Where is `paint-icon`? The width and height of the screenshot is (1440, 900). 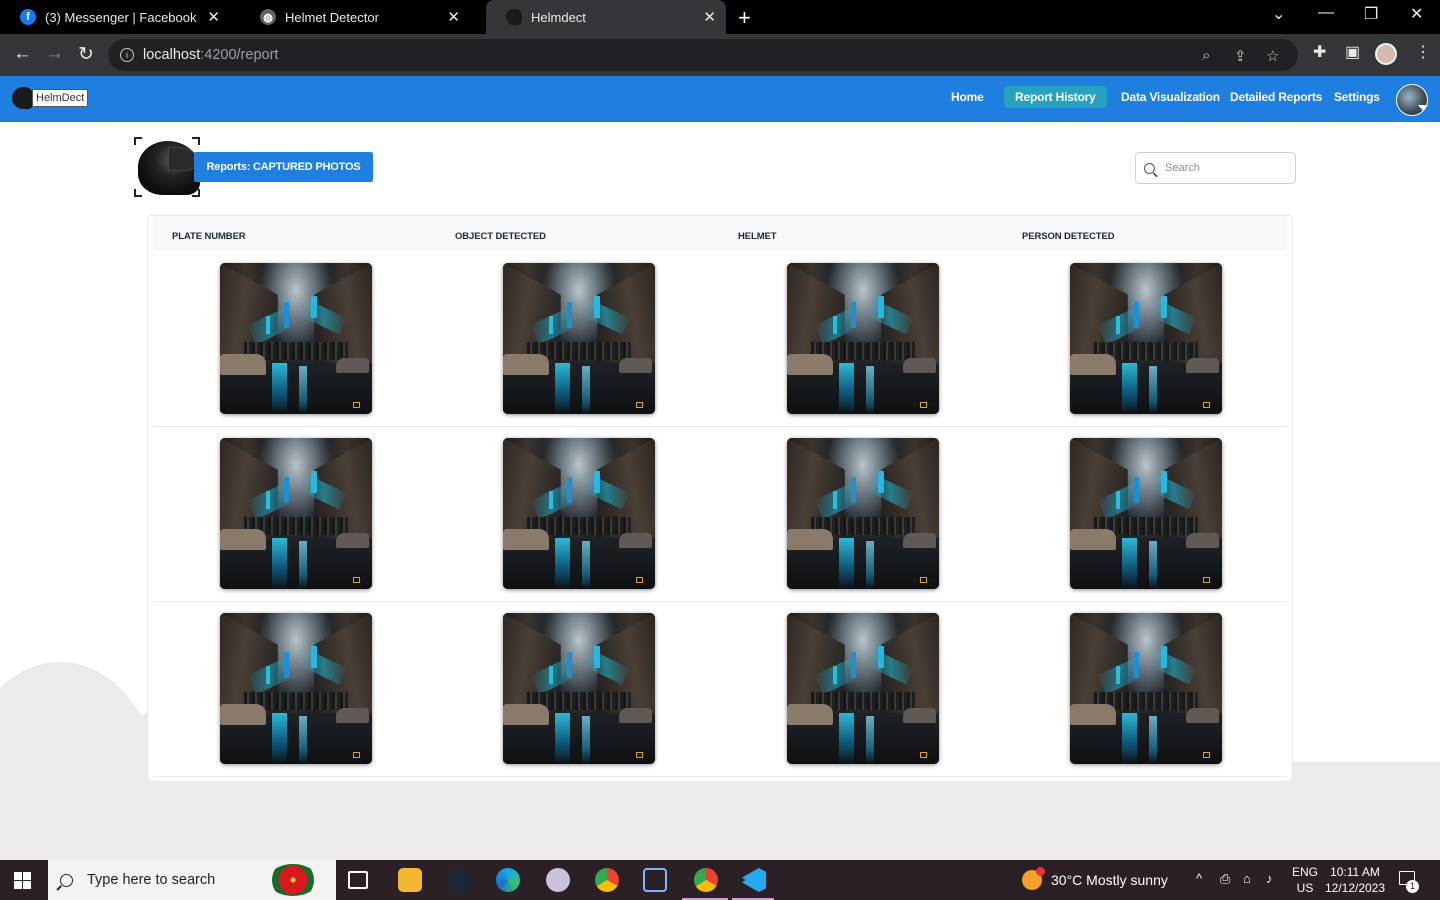
paint-icon is located at coordinates (558, 880).